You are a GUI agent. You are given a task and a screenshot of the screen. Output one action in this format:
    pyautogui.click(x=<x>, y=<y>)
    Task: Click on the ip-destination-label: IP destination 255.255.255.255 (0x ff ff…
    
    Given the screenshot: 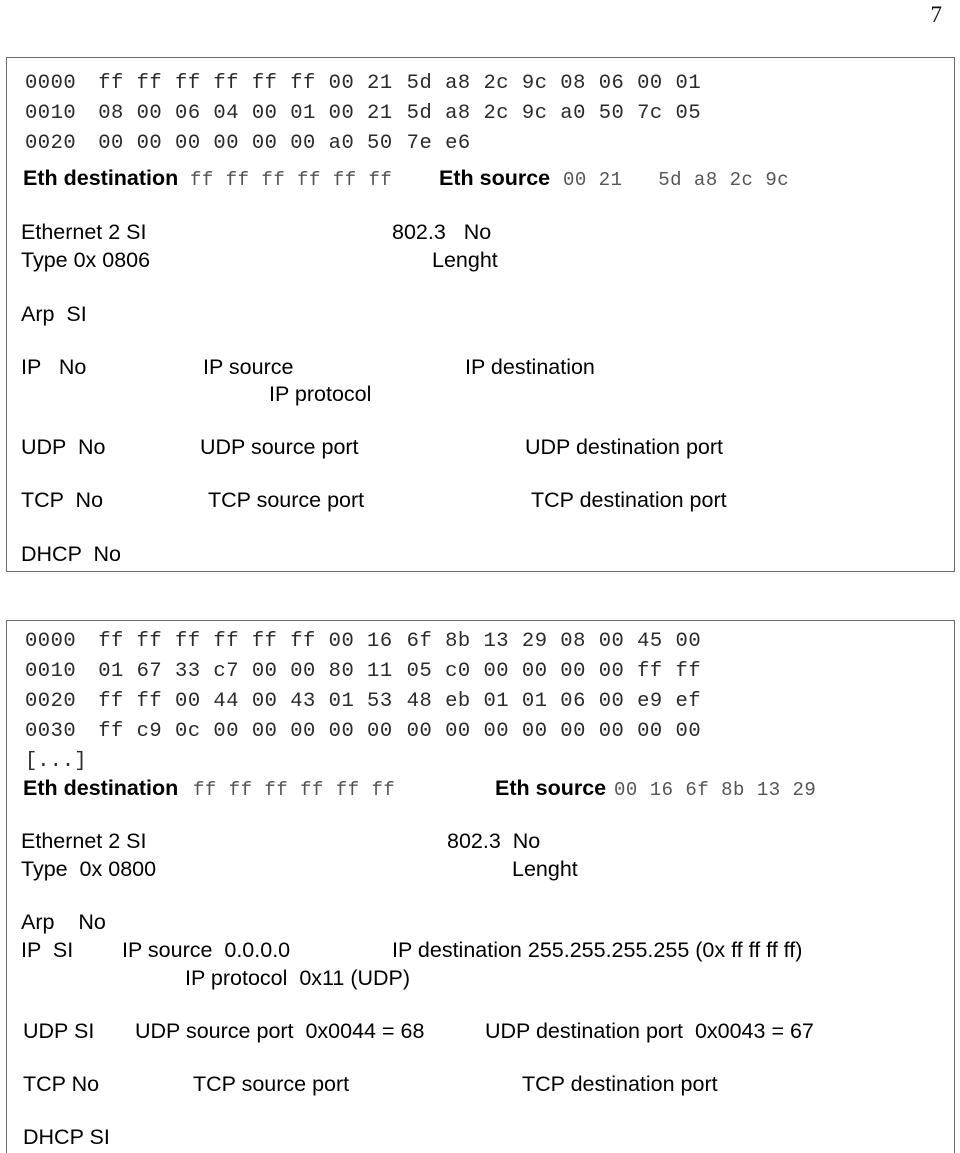 What is the action you would take?
    pyautogui.click(x=597, y=950)
    